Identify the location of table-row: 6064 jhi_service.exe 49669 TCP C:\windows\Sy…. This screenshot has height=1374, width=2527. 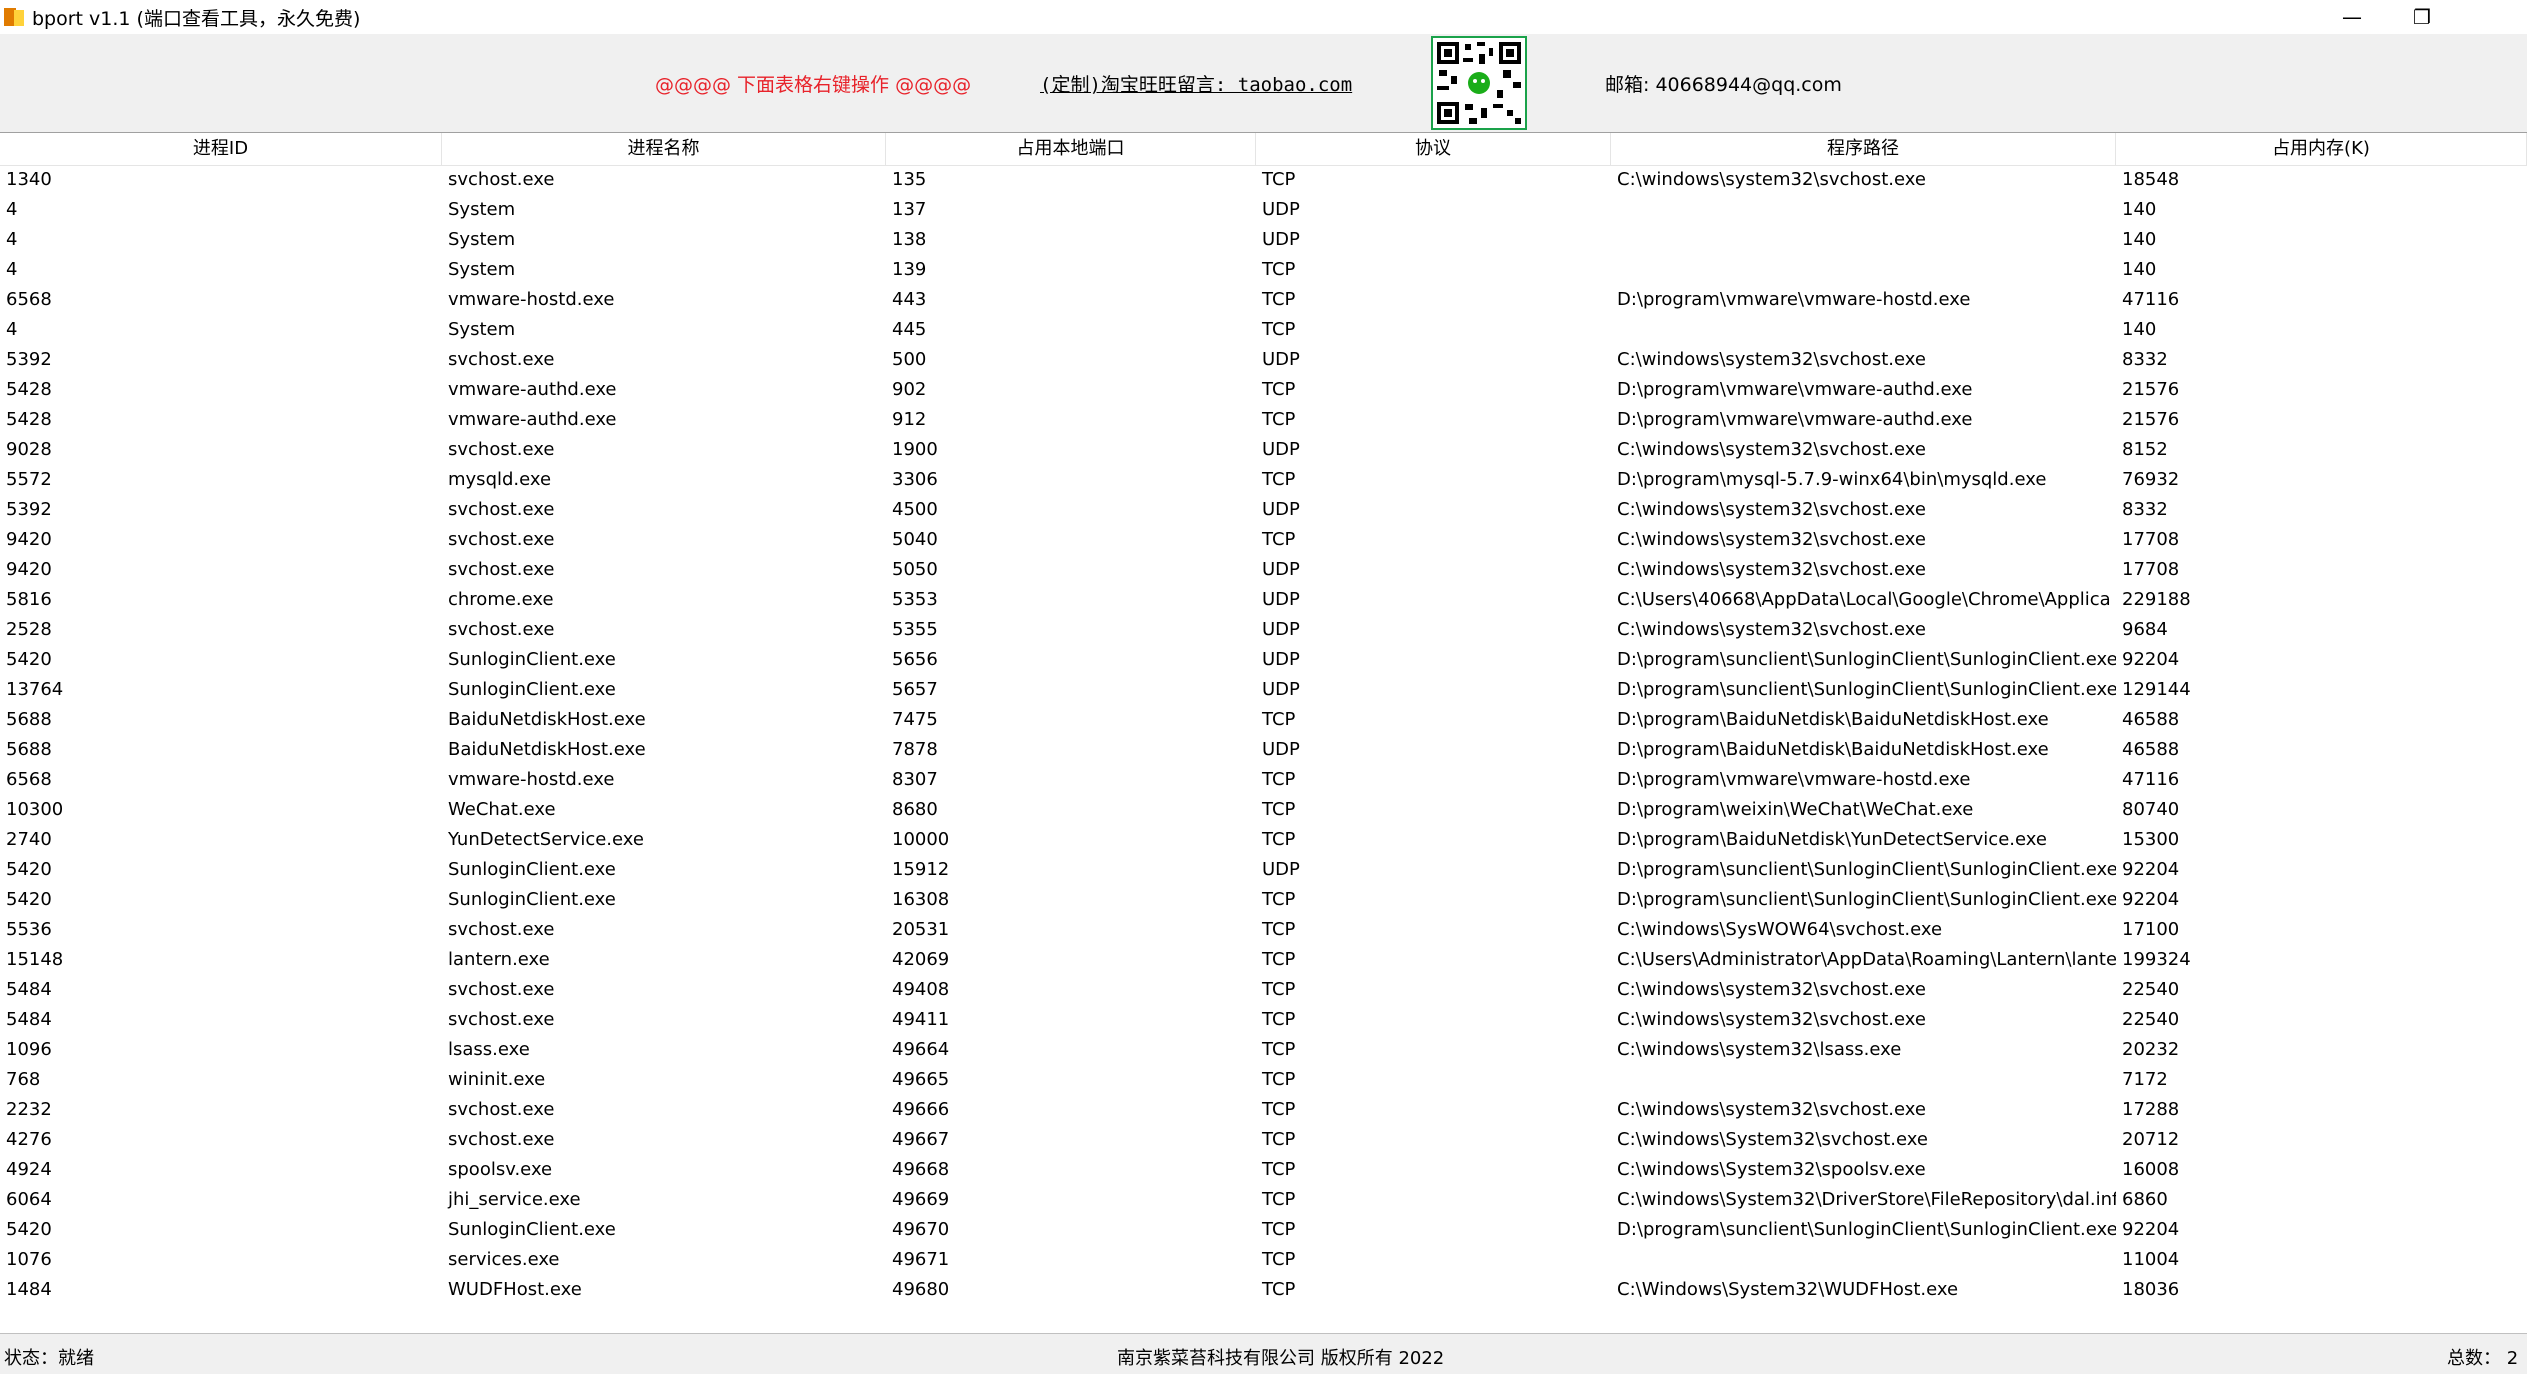
(1263, 1200).